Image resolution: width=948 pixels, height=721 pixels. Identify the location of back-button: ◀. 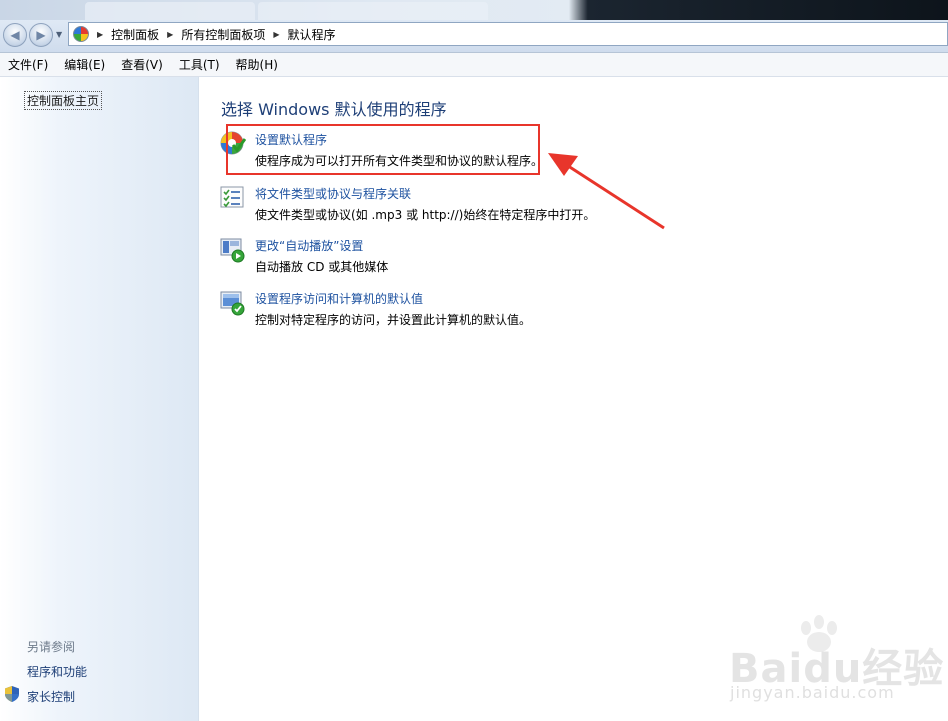
(15, 35).